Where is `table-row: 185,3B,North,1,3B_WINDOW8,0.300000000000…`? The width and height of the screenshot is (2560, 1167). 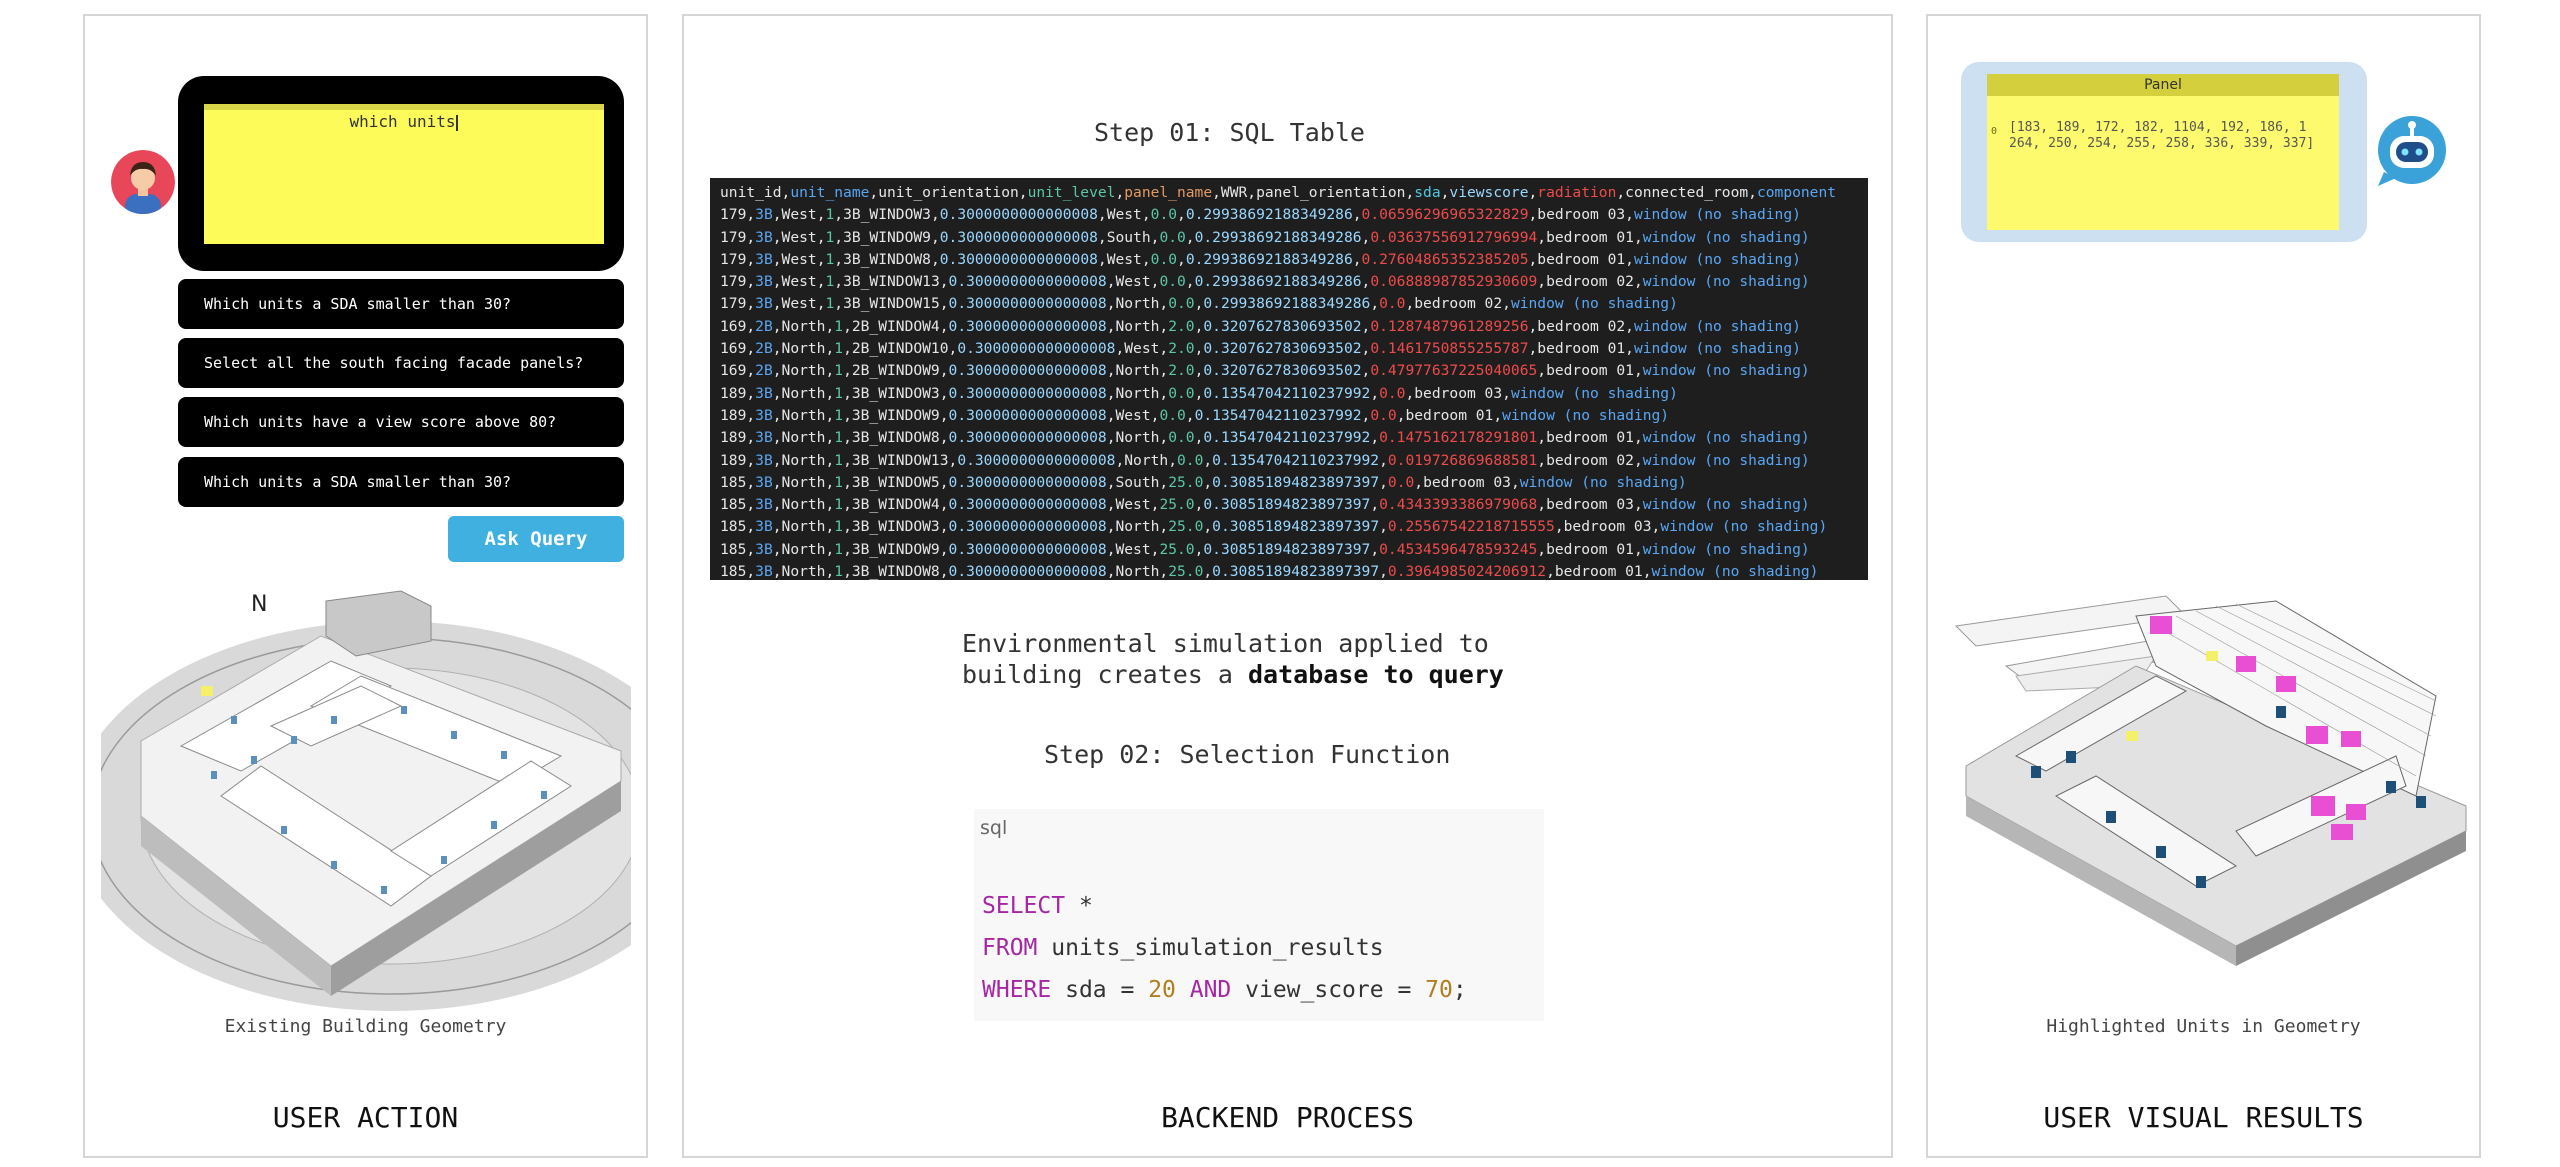
table-row: 185,3B,North,1,3B_WINDOW8,0.300000000000… is located at coordinates (1289, 570).